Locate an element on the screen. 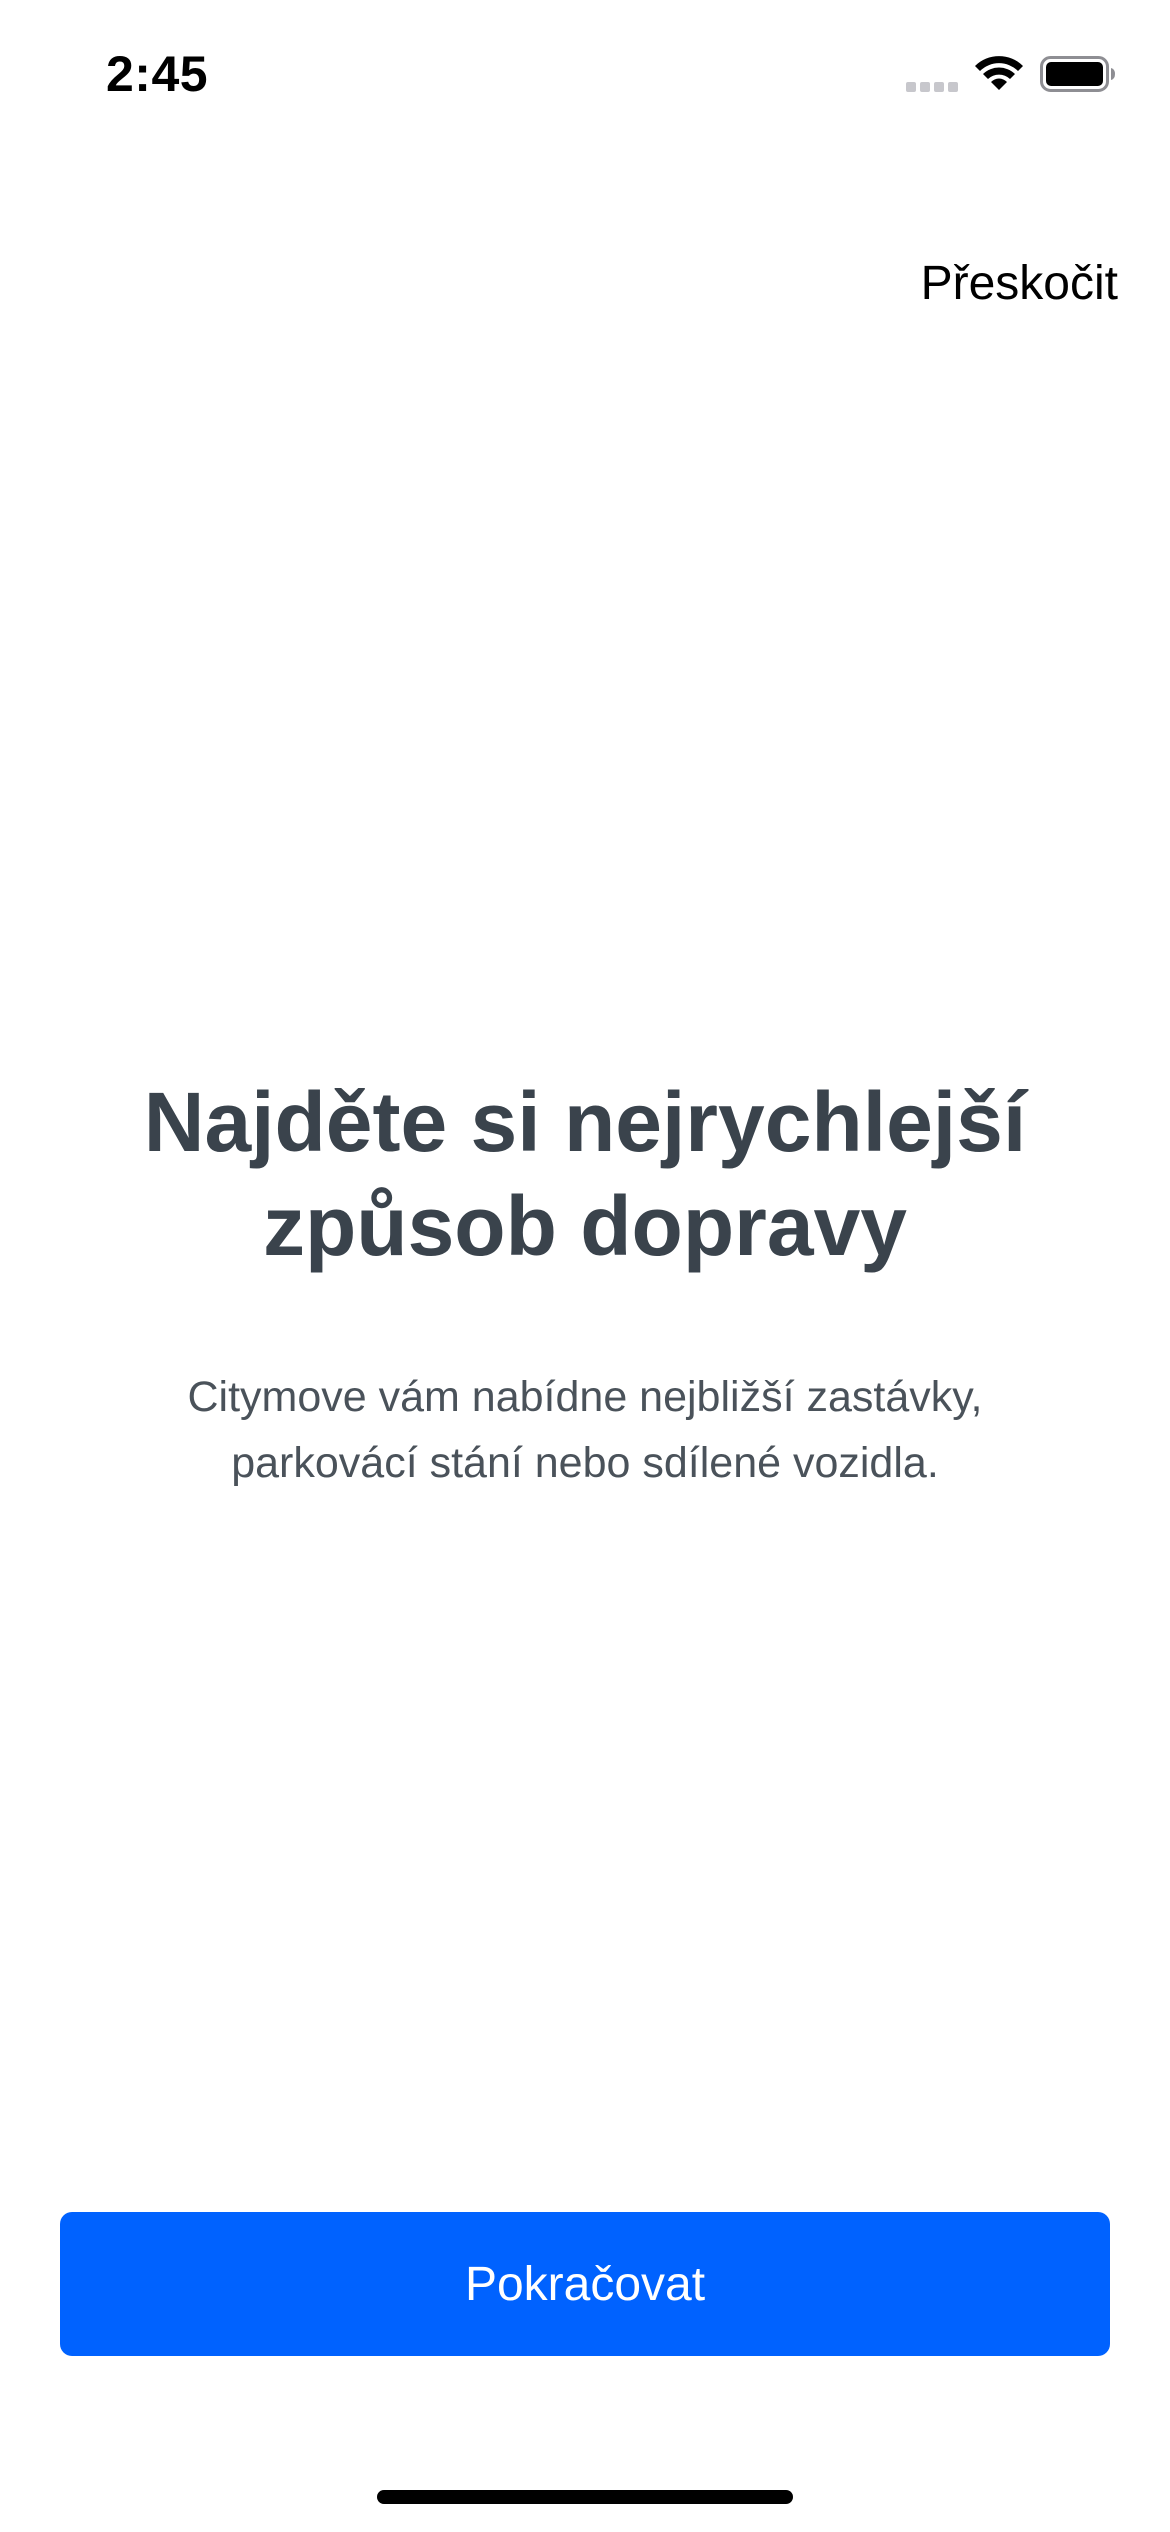 The width and height of the screenshot is (1170, 2532). status-bar: 2:45 is located at coordinates (585, 75).